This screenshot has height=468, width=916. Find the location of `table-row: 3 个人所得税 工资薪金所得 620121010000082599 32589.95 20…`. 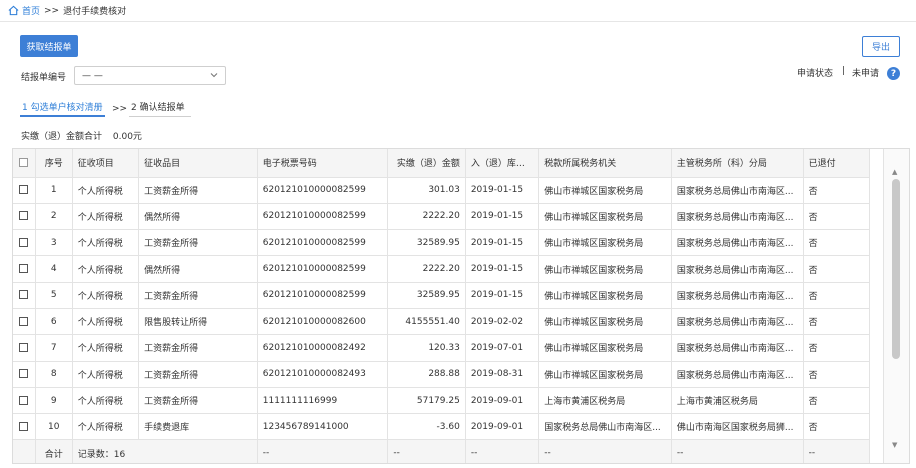

table-row: 3 个人所得税 工资薪金所得 620121010000082599 32589.95 20… is located at coordinates (442, 243).